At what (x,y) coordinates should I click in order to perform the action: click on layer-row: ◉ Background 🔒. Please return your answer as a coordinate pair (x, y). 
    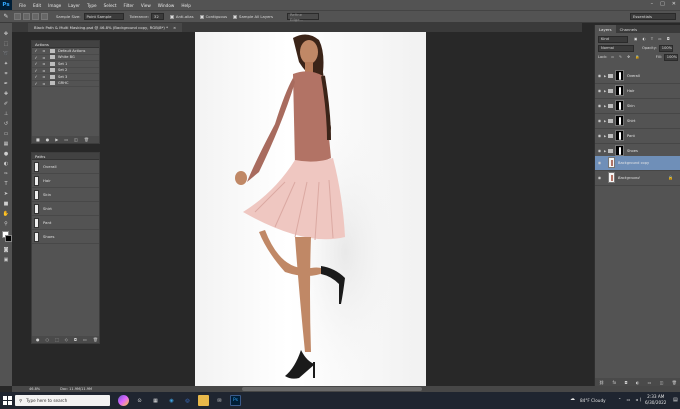
    Looking at the image, I should click on (637, 178).